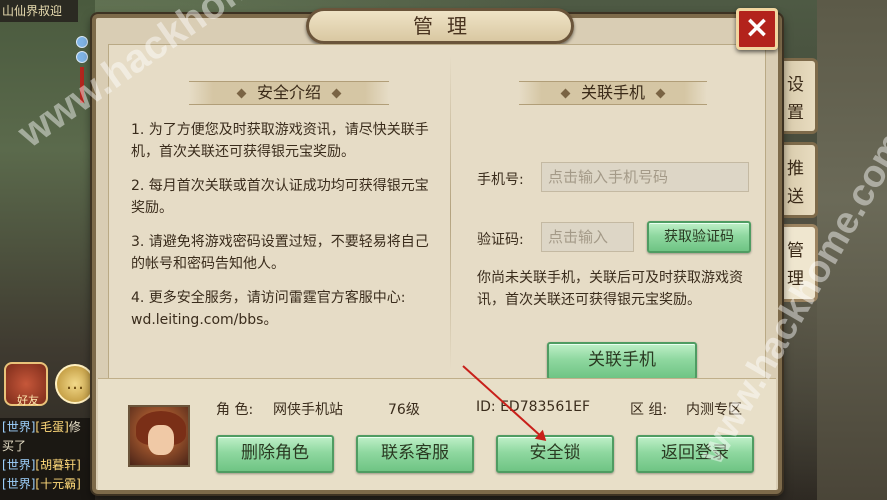 The height and width of the screenshot is (500, 887). Describe the element at coordinates (450, 213) in the screenshot. I see `column-divider` at that location.